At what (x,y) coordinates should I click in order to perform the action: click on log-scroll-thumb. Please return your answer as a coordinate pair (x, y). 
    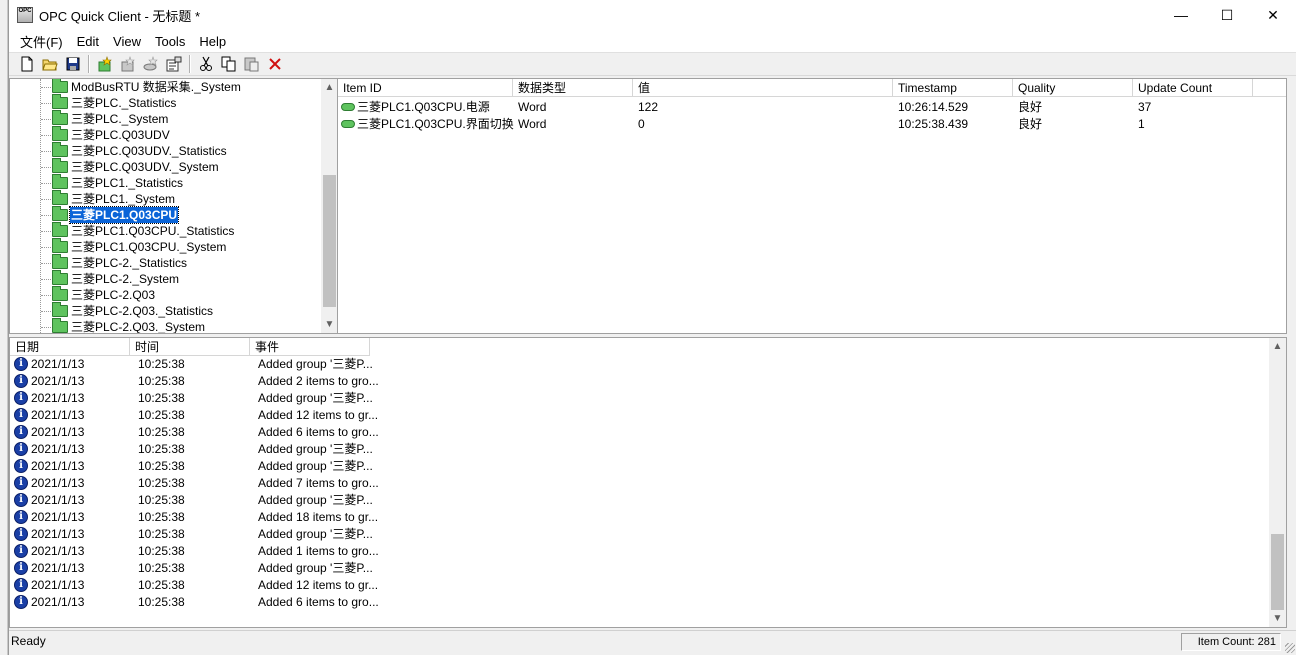
    Looking at the image, I should click on (1277, 572).